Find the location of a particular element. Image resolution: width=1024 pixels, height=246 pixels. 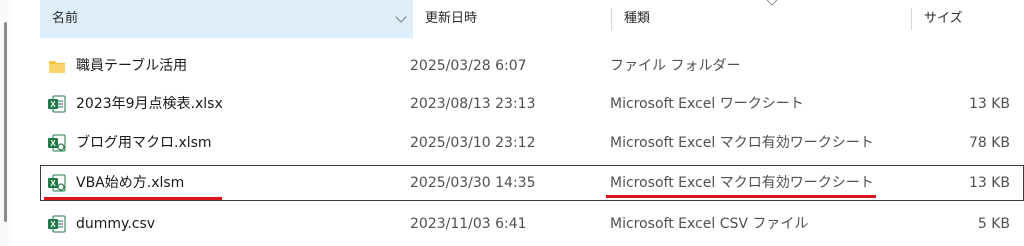

file-date: 2025/03/10 23:12 is located at coordinates (473, 143).